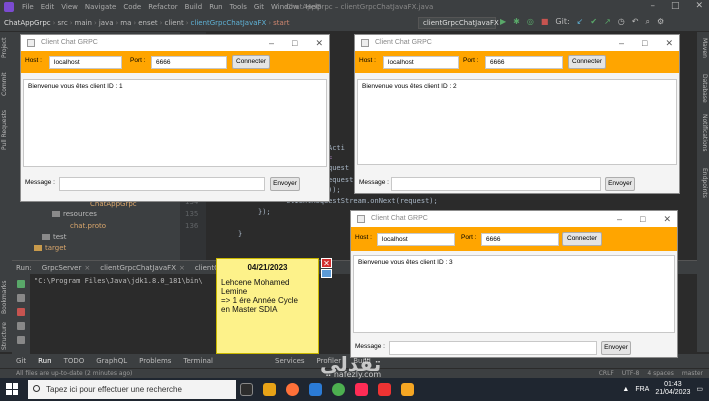  Describe the element at coordinates (21, 340) in the screenshot. I see `camera-icon` at that location.